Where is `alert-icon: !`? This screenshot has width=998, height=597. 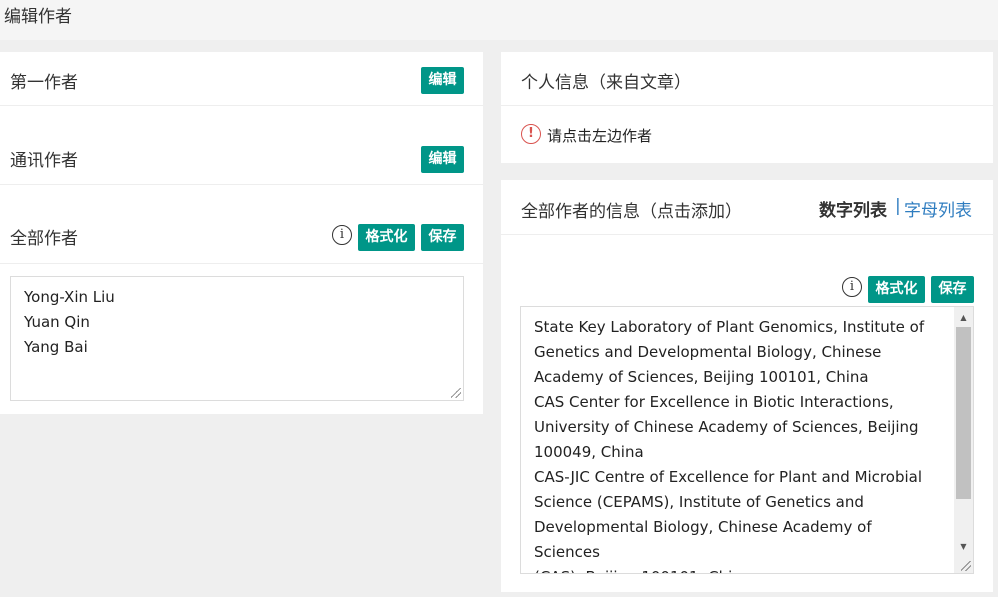
alert-icon: ! is located at coordinates (531, 134).